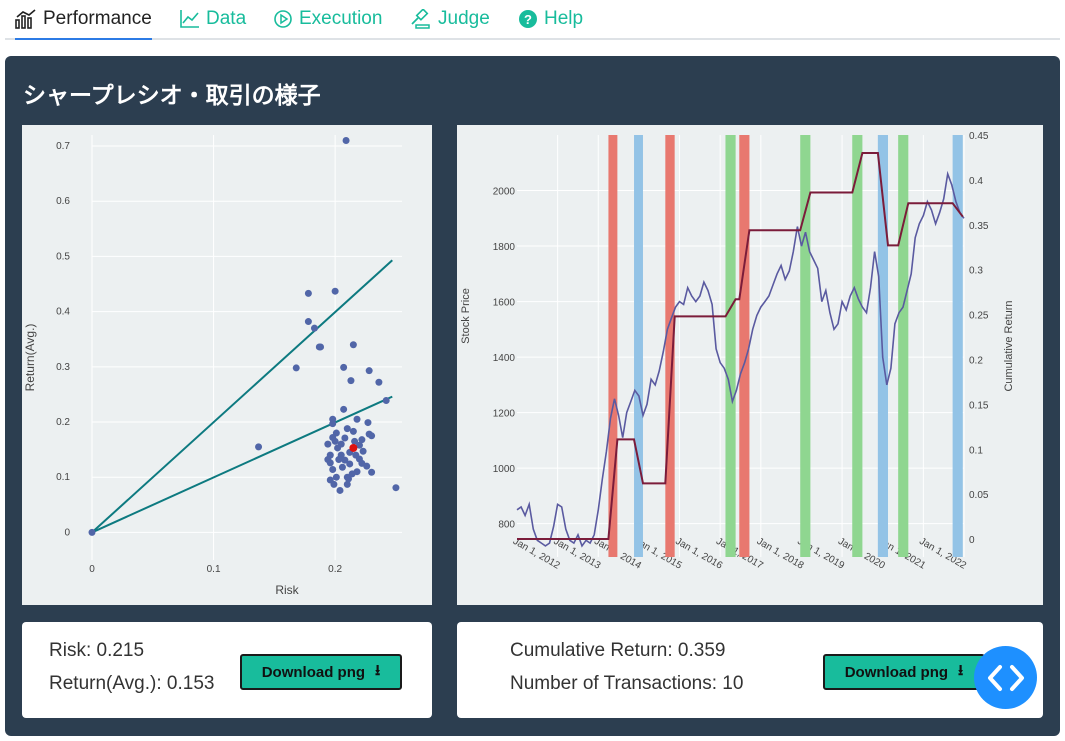 The image size is (1065, 741). What do you see at coordinates (979, 226) in the screenshot?
I see `y2-tick-label: 0.35` at bounding box center [979, 226].